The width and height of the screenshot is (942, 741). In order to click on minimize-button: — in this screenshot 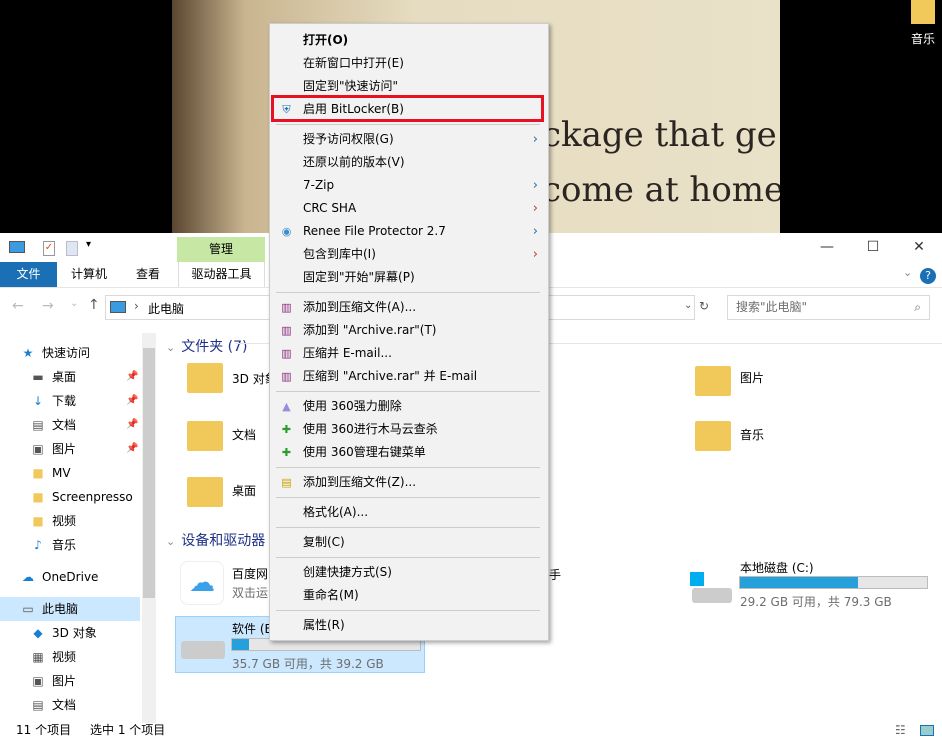, I will do `click(827, 247)`.